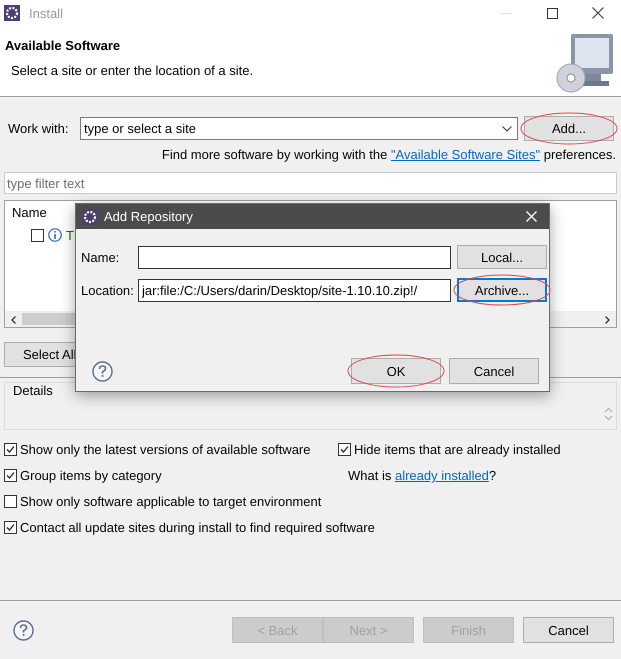 The width and height of the screenshot is (621, 659). I want to click on input-field, so click(294, 257).